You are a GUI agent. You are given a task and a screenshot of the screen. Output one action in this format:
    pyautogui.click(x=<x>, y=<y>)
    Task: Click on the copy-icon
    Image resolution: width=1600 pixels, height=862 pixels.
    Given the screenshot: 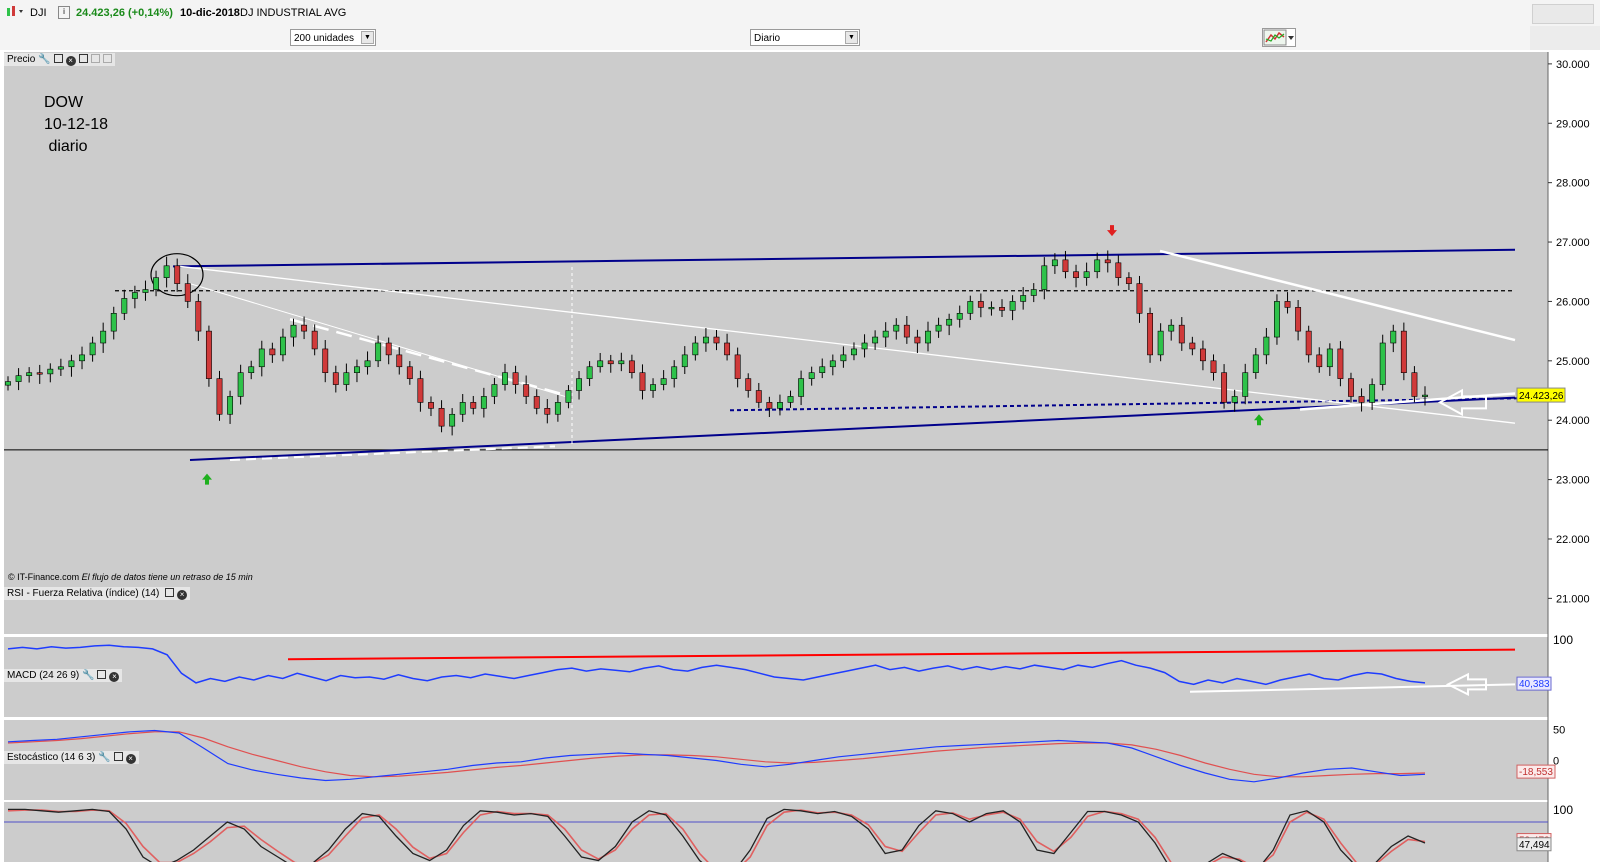 What is the action you would take?
    pyautogui.click(x=95, y=58)
    